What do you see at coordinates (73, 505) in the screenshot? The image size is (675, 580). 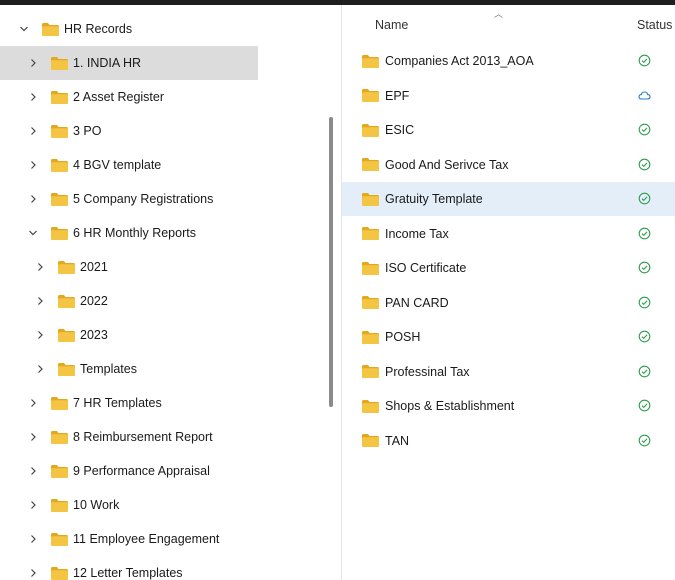 I see `nav-item: 10 Work` at bounding box center [73, 505].